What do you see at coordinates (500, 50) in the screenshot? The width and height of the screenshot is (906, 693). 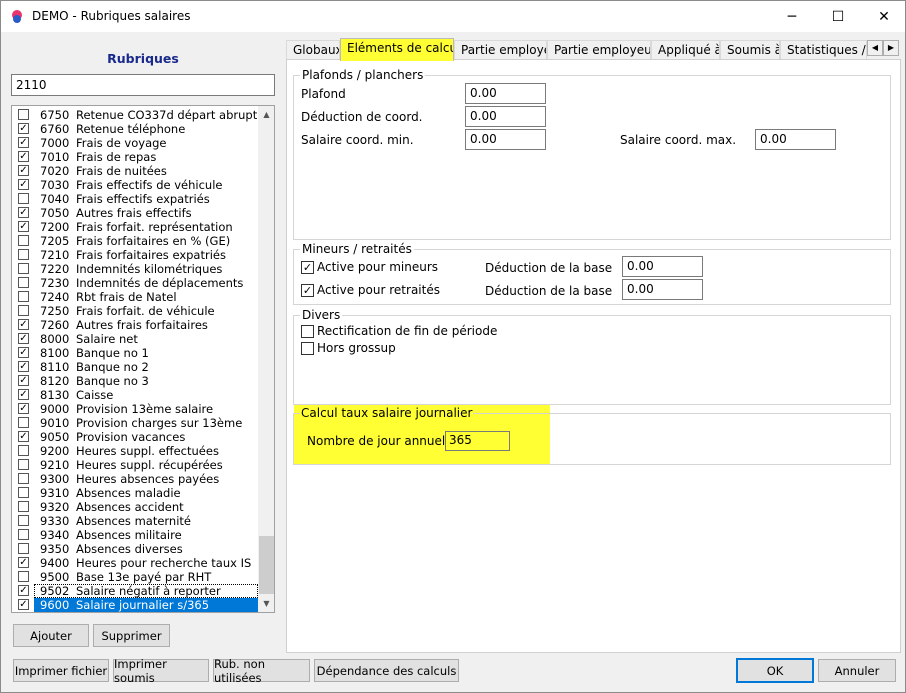 I see `tab-partie-employe: Partie employé` at bounding box center [500, 50].